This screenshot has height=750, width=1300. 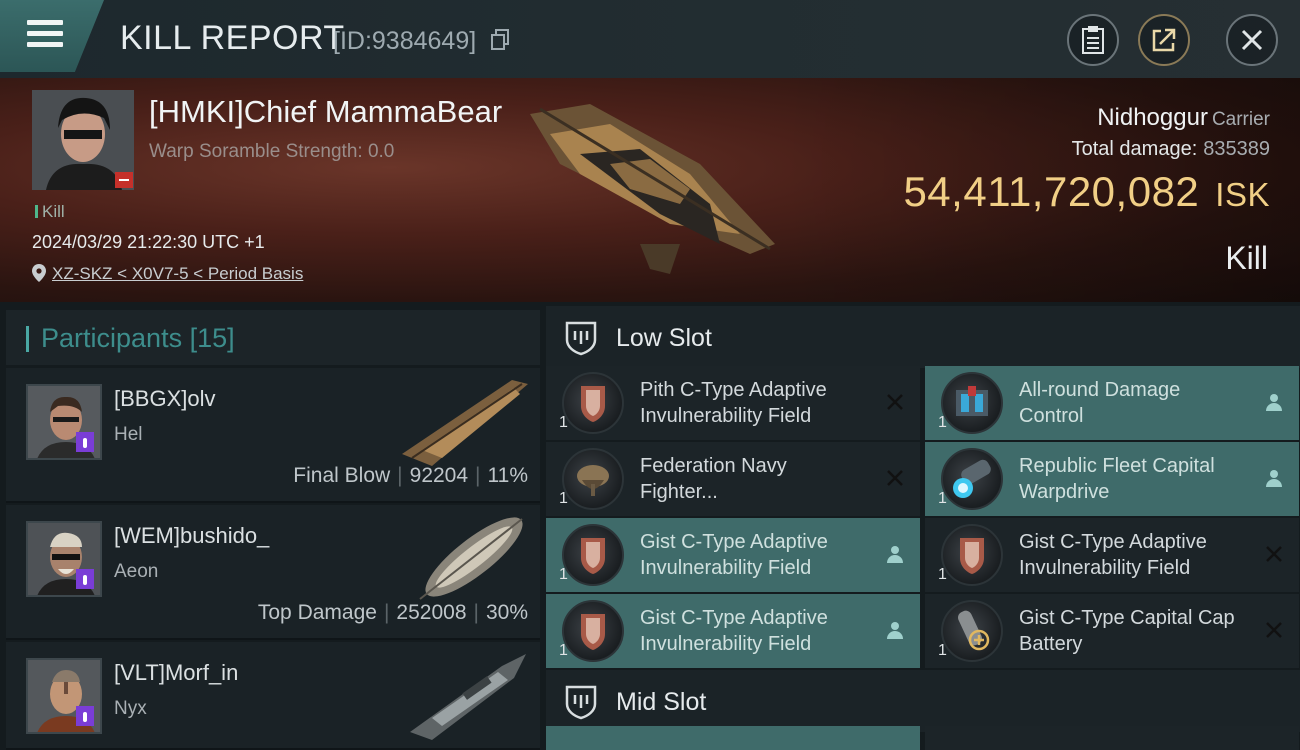 What do you see at coordinates (431, 612) in the screenshot?
I see `stat-damage: 252008` at bounding box center [431, 612].